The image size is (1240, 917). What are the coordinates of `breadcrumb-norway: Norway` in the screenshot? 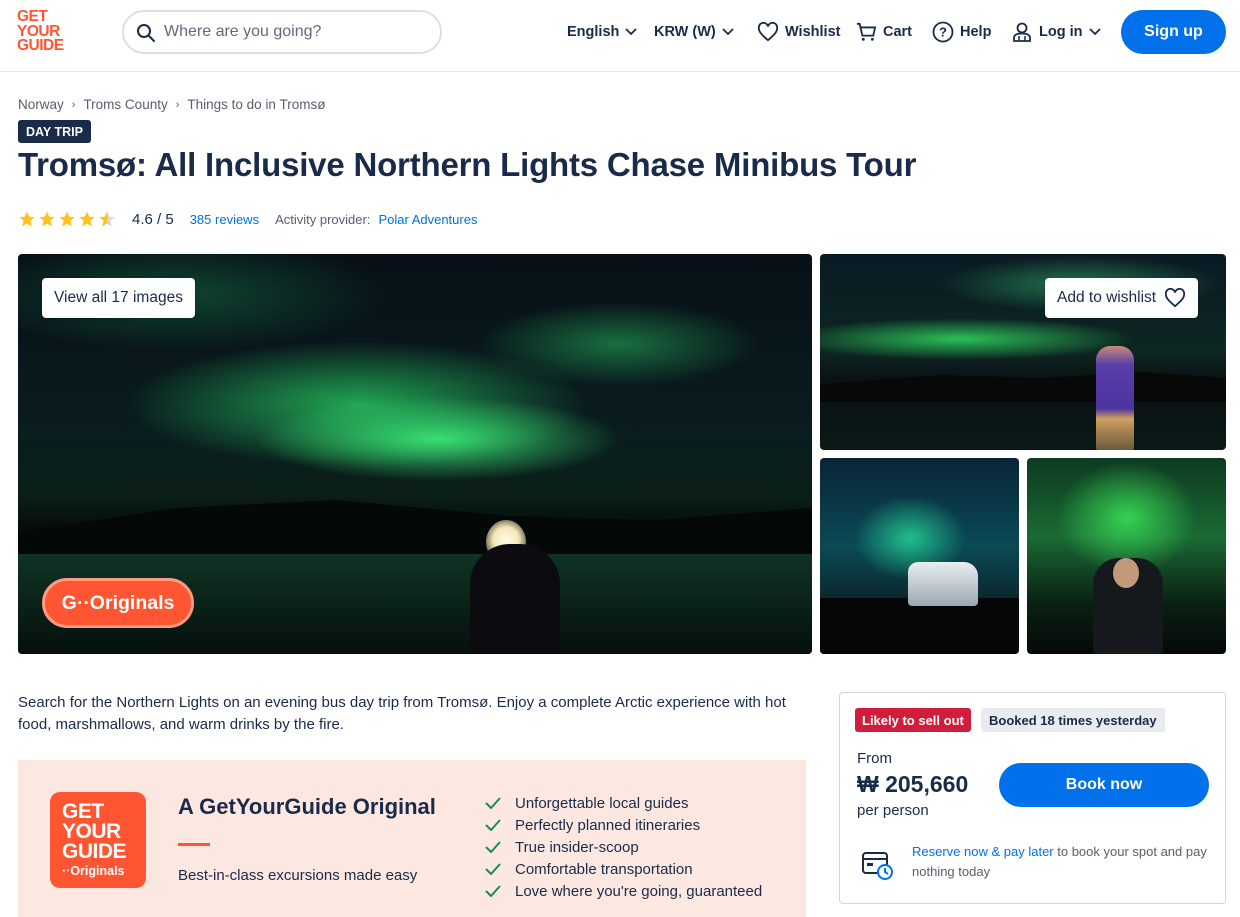 It's located at (41, 104).